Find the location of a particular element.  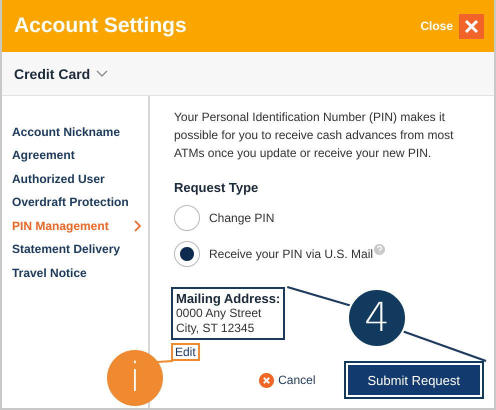

submit-button: Submit Request is located at coordinates (414, 380).